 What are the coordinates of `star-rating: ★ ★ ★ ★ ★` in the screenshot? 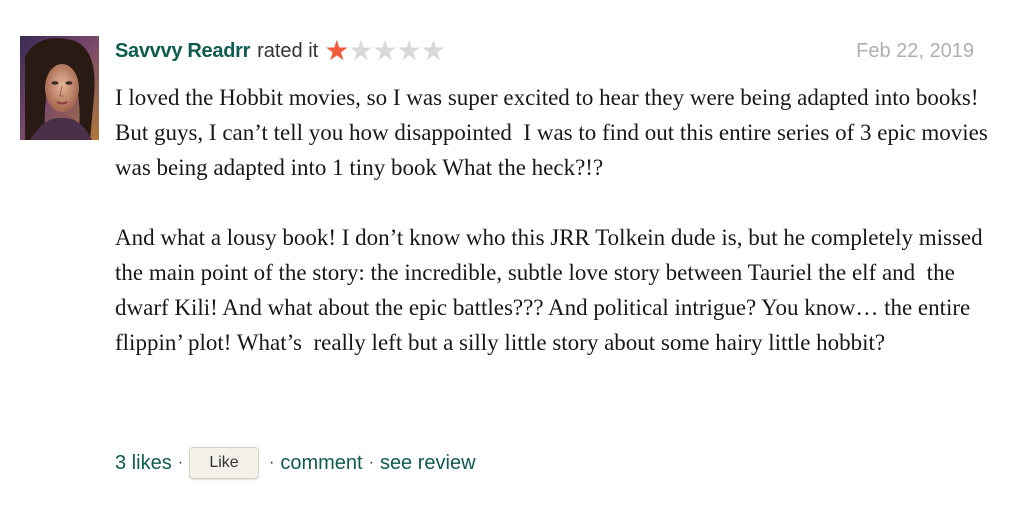 It's located at (385, 50).